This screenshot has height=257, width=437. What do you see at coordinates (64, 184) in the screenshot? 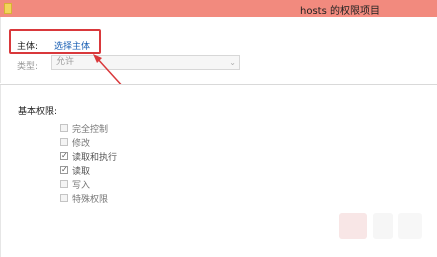
I see `write-checkbox` at bounding box center [64, 184].